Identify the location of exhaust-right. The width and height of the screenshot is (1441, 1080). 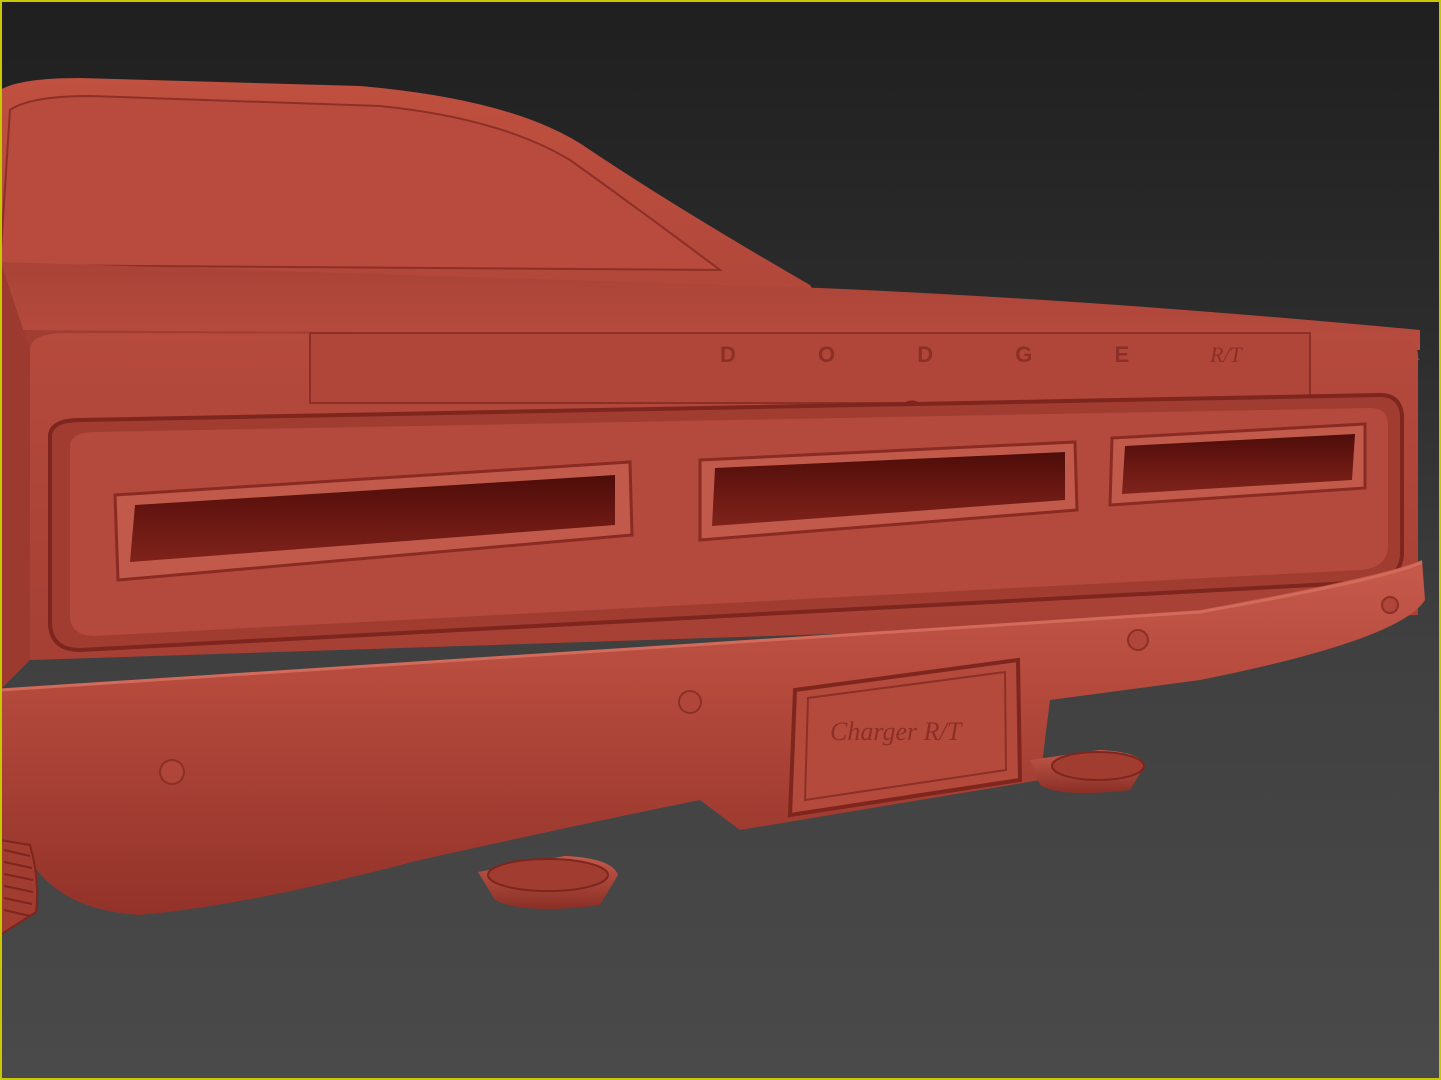
(1087, 772).